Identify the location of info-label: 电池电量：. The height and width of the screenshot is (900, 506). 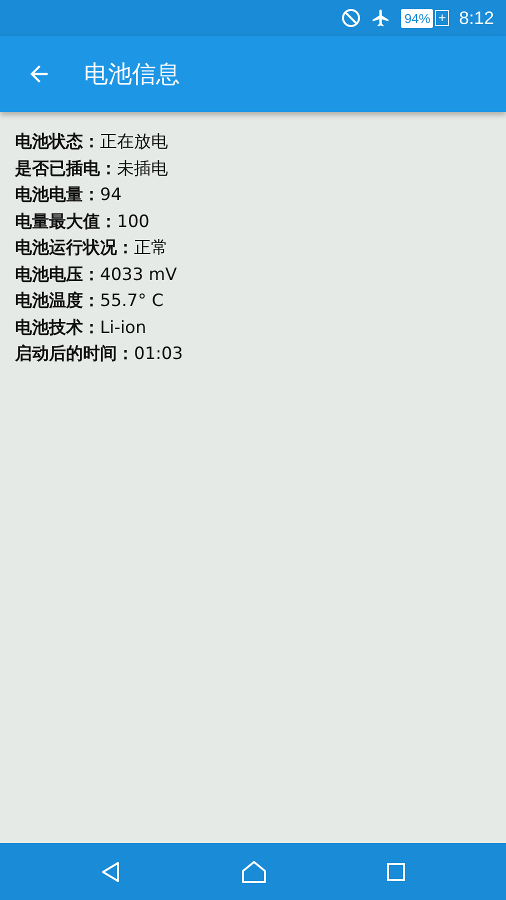
(57, 195).